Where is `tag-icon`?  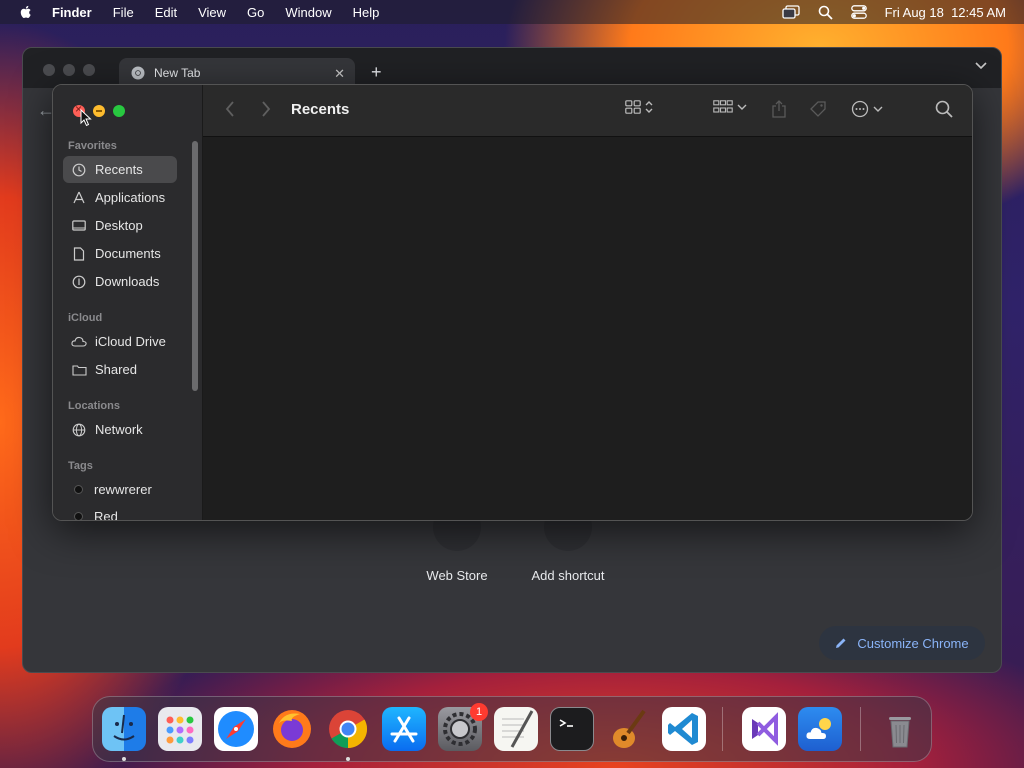
tag-icon is located at coordinates (818, 109).